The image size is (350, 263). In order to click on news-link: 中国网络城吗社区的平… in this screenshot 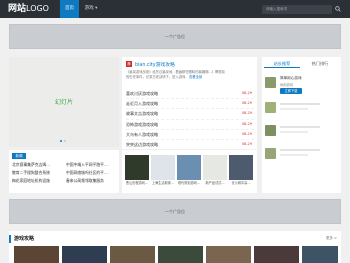, I will do `click(92, 174)`.